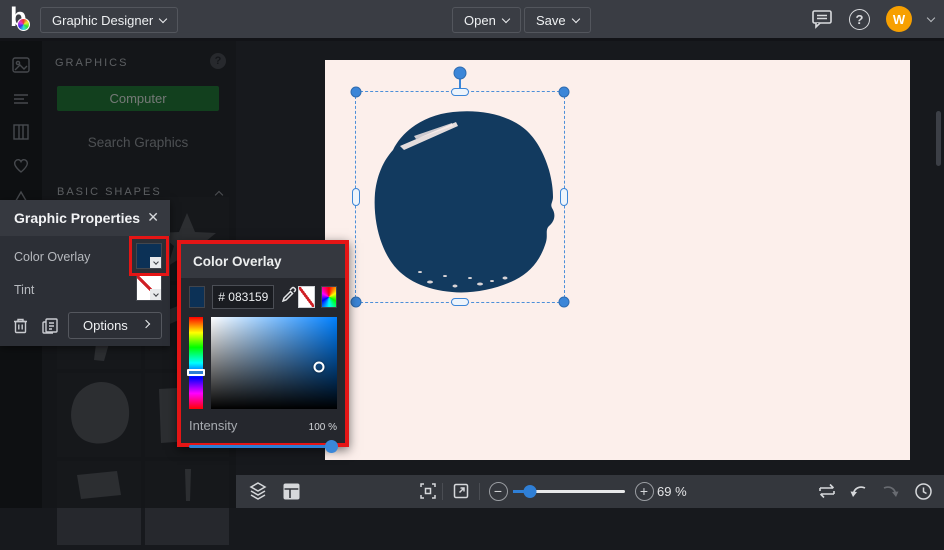 Image resolution: width=944 pixels, height=550 pixels. I want to click on resize-handle-bottom, so click(460, 302).